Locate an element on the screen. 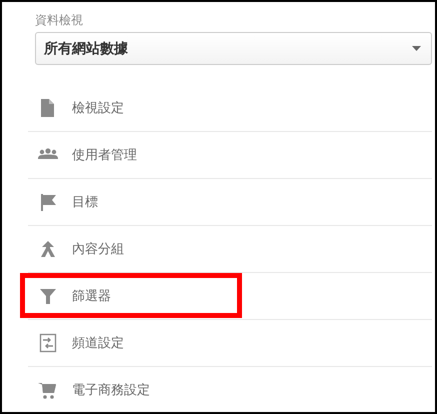  merge-arrow-icon is located at coordinates (48, 249).